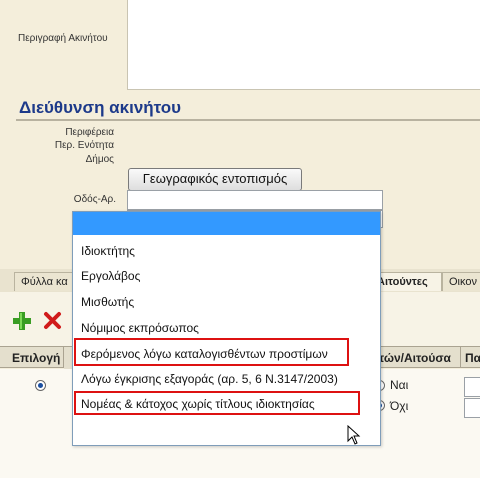 This screenshot has height=478, width=480. Describe the element at coordinates (94, 199) in the screenshot. I see `street-label: Οδός-Αρ.` at that location.